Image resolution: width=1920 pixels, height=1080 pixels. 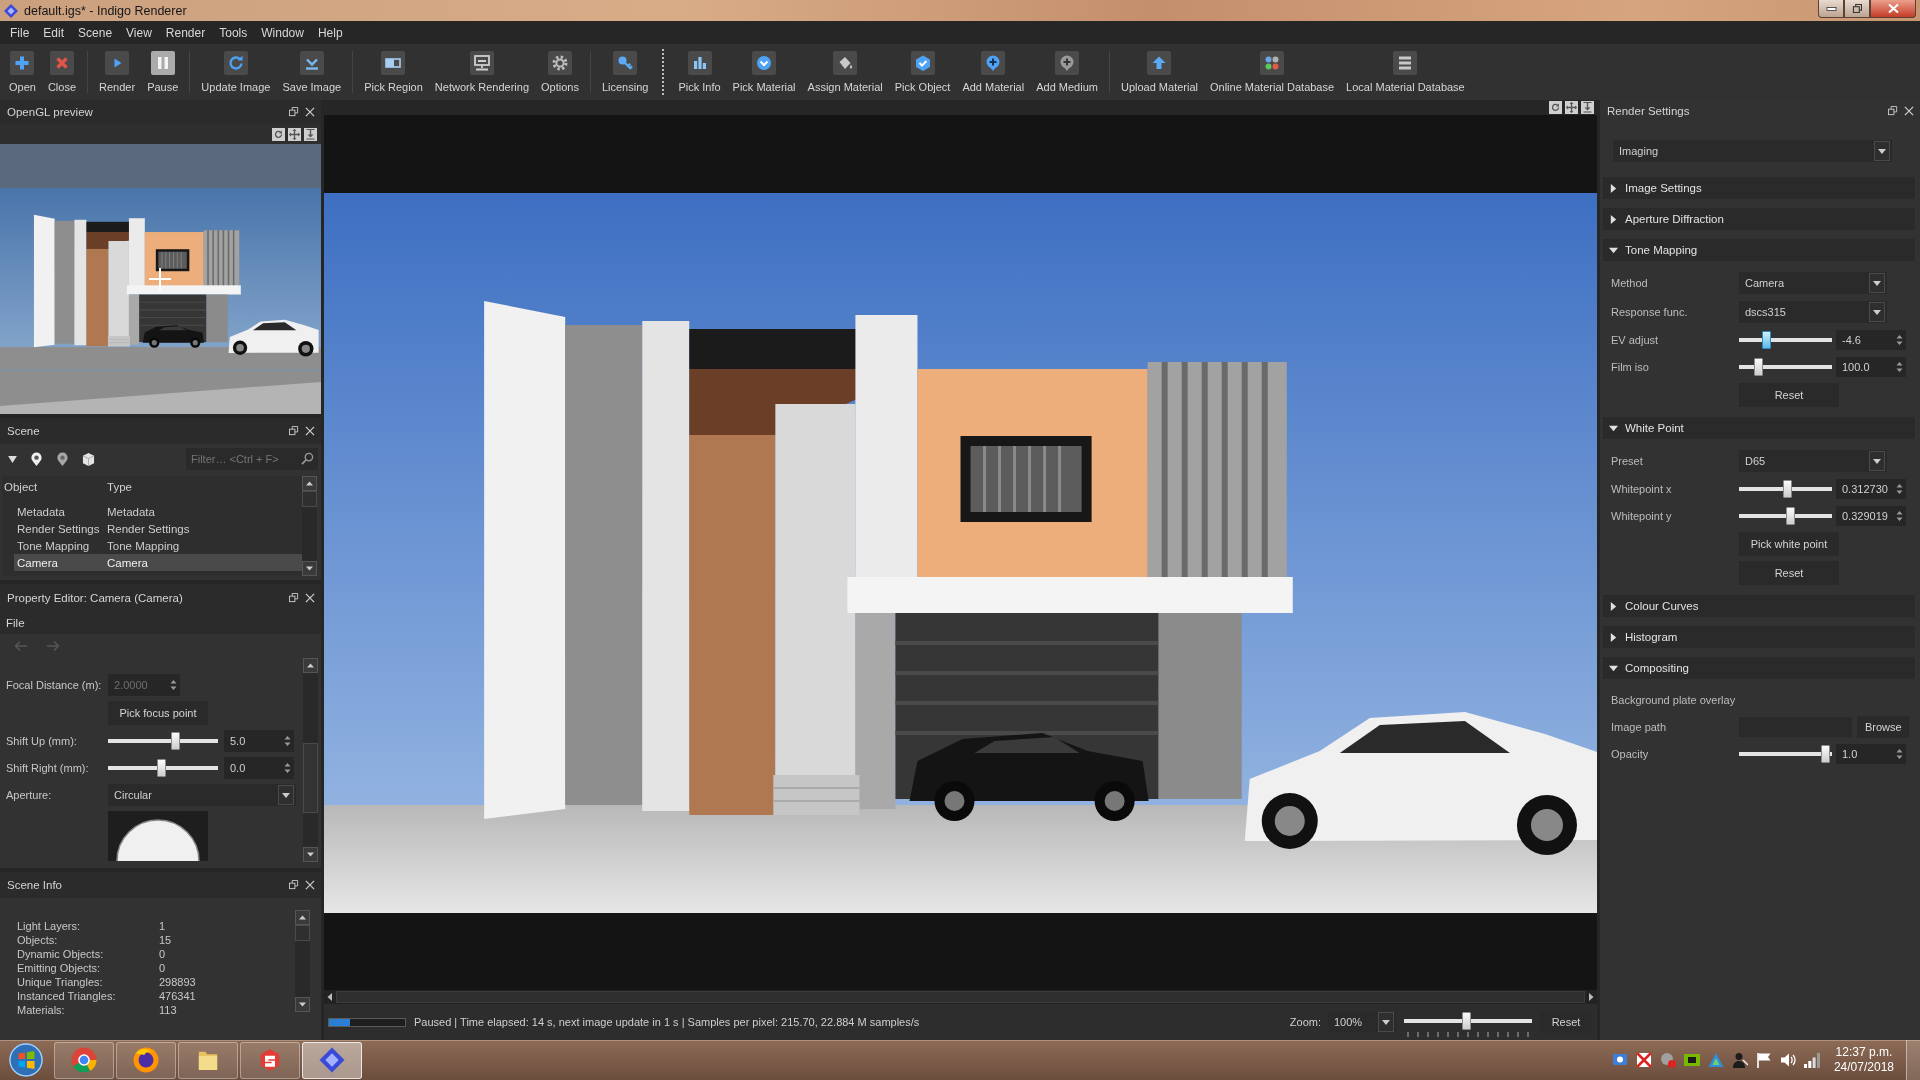 I want to click on dropdown: D65, so click(x=1813, y=461).